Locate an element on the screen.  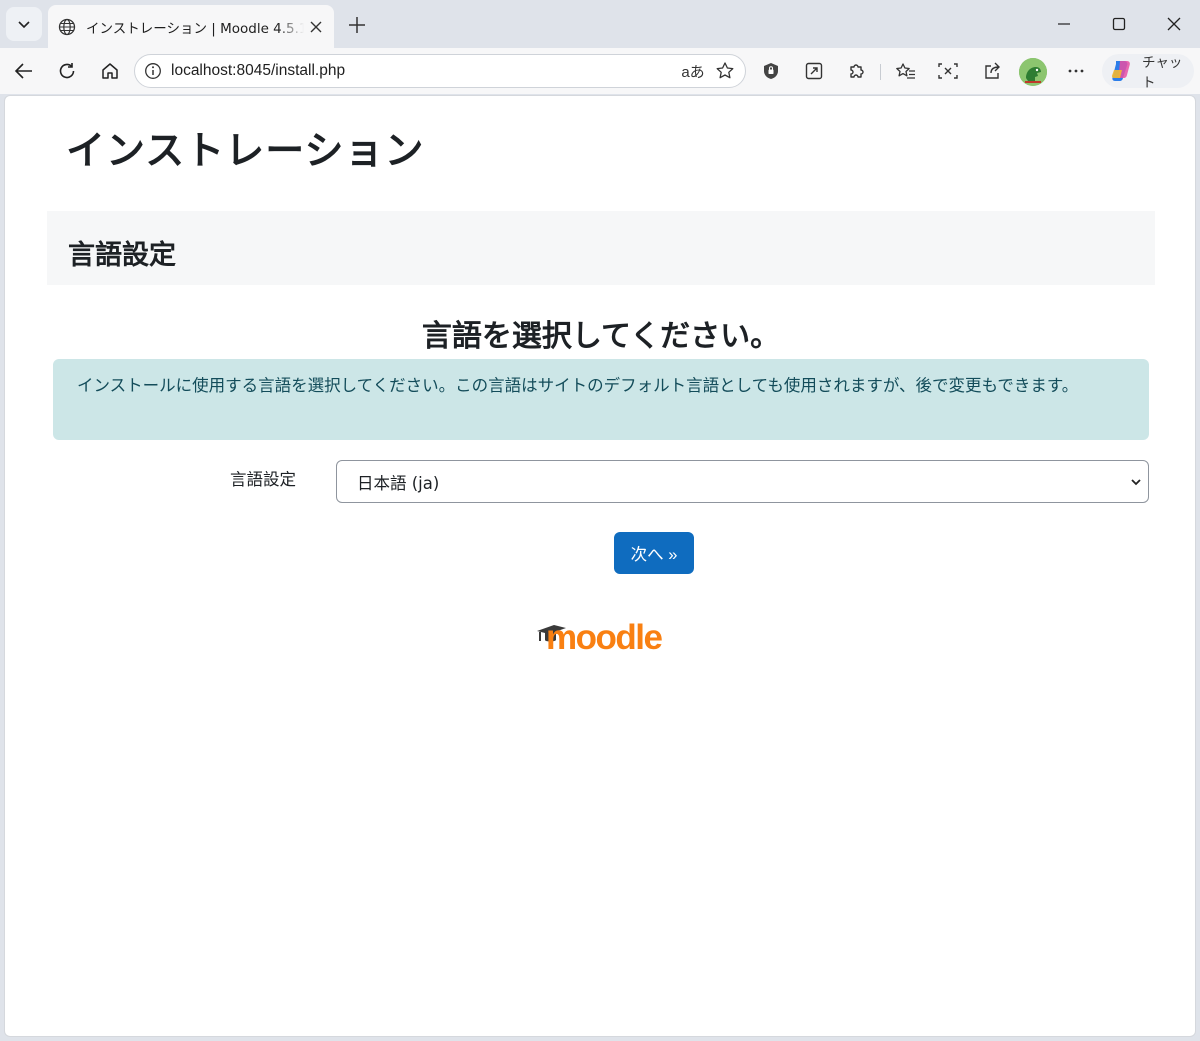
favorites-button is located at coordinates (906, 71).